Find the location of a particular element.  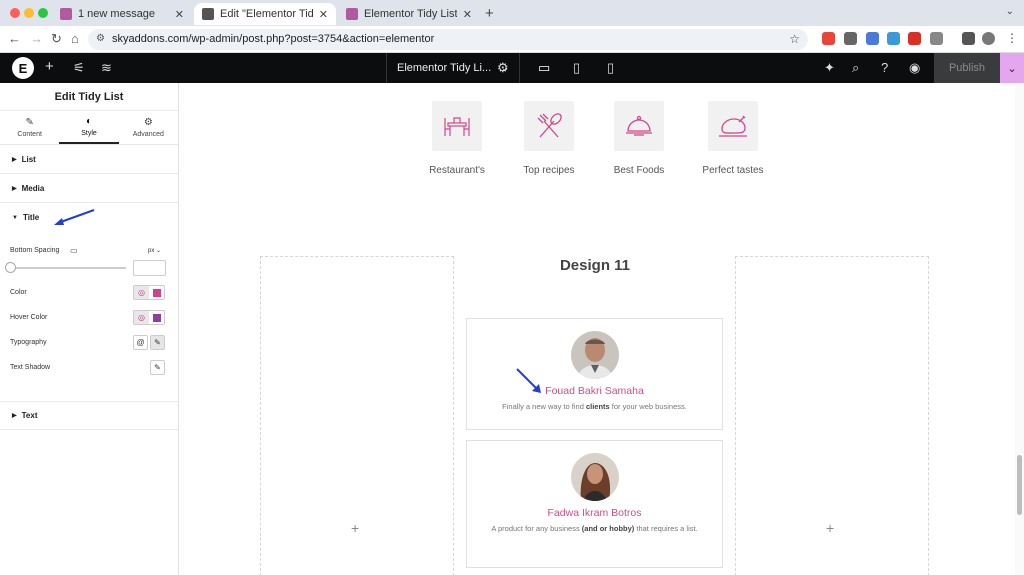

new-tab-button: + is located at coordinates (489, 13).